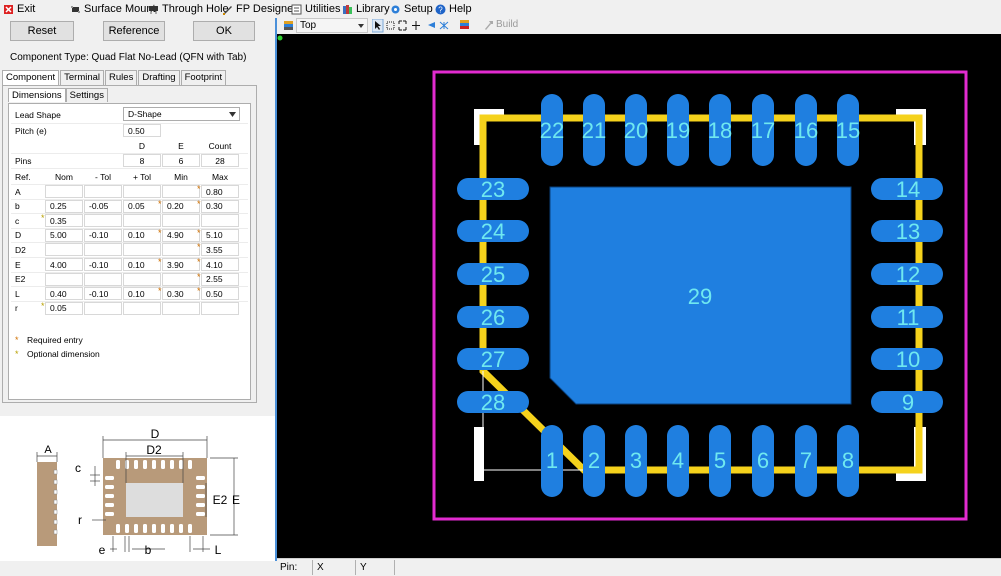 This screenshot has height=576, width=1001. What do you see at coordinates (121, 78) in the screenshot?
I see `tab-rules: Rules` at bounding box center [121, 78].